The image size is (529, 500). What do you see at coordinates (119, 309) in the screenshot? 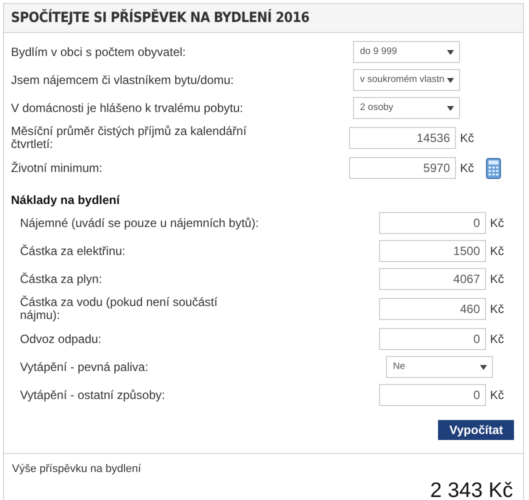
I see `field-label: Částka za vodu (pokud není součástí nájmu):` at bounding box center [119, 309].